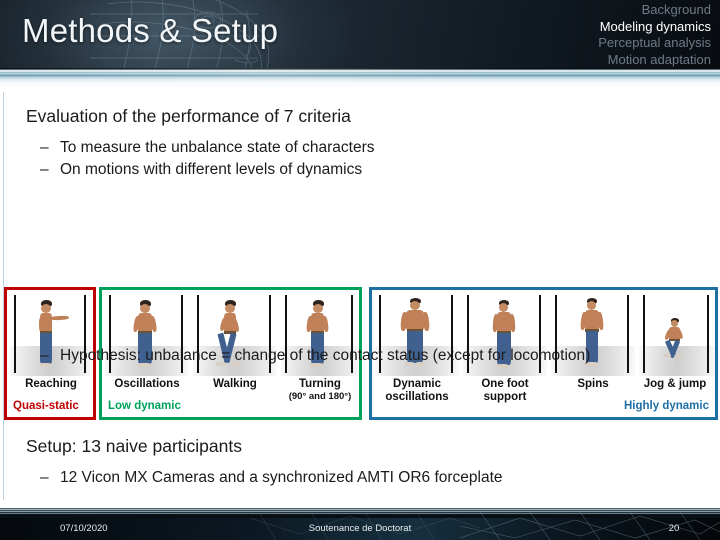 This screenshot has width=720, height=540. I want to click on caption-text: One foot, so click(505, 384).